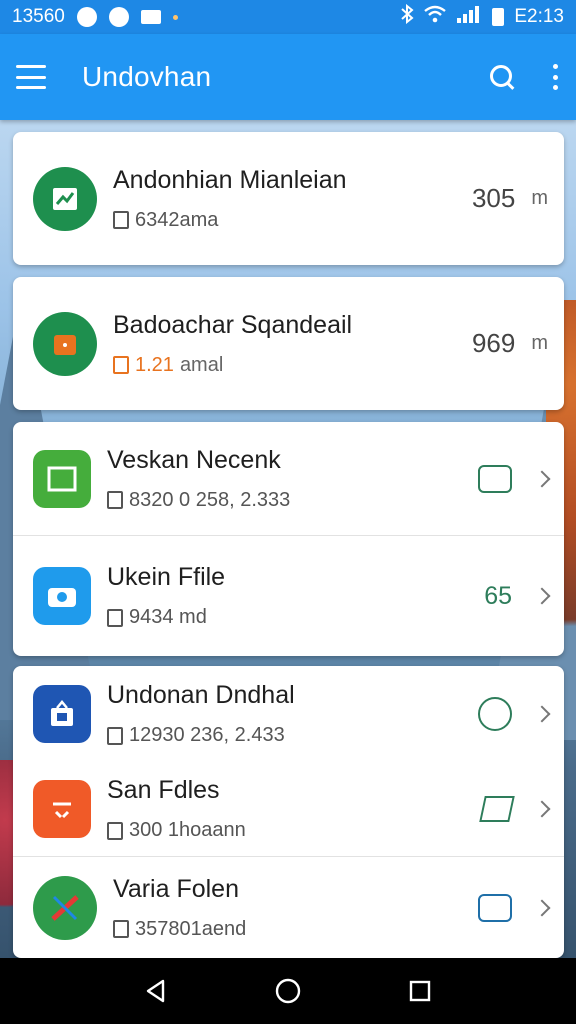 This screenshot has height=1024, width=576. I want to click on back-button, so click(156, 991).